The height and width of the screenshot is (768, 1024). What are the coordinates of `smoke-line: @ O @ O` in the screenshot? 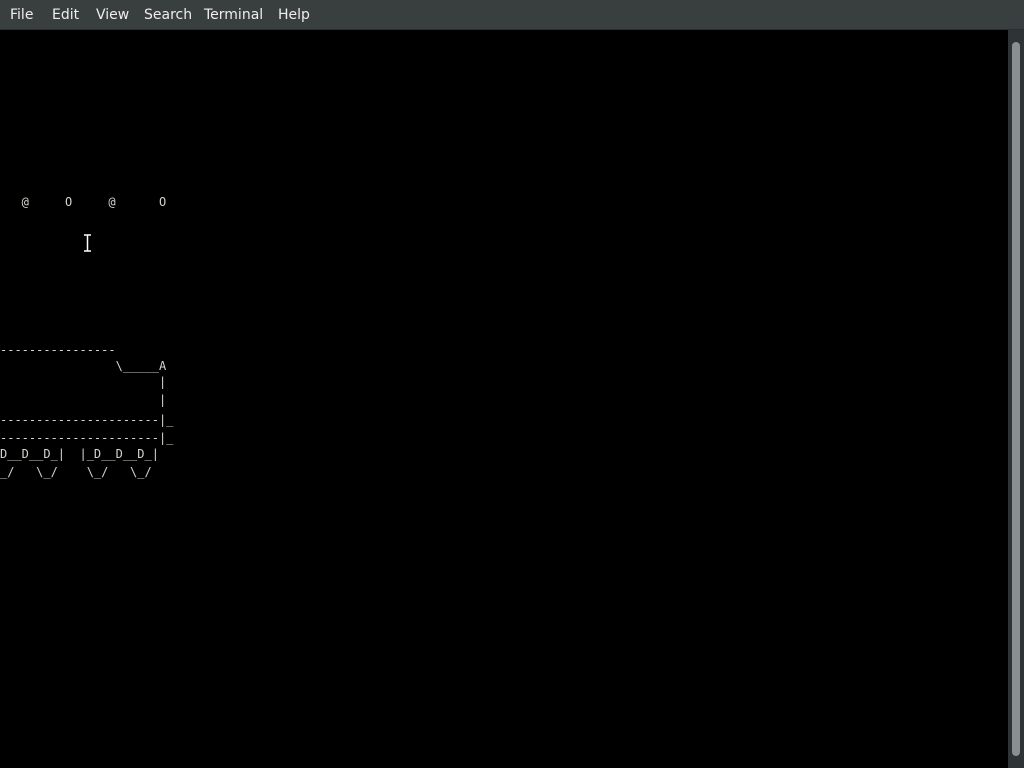 It's located at (83, 202).